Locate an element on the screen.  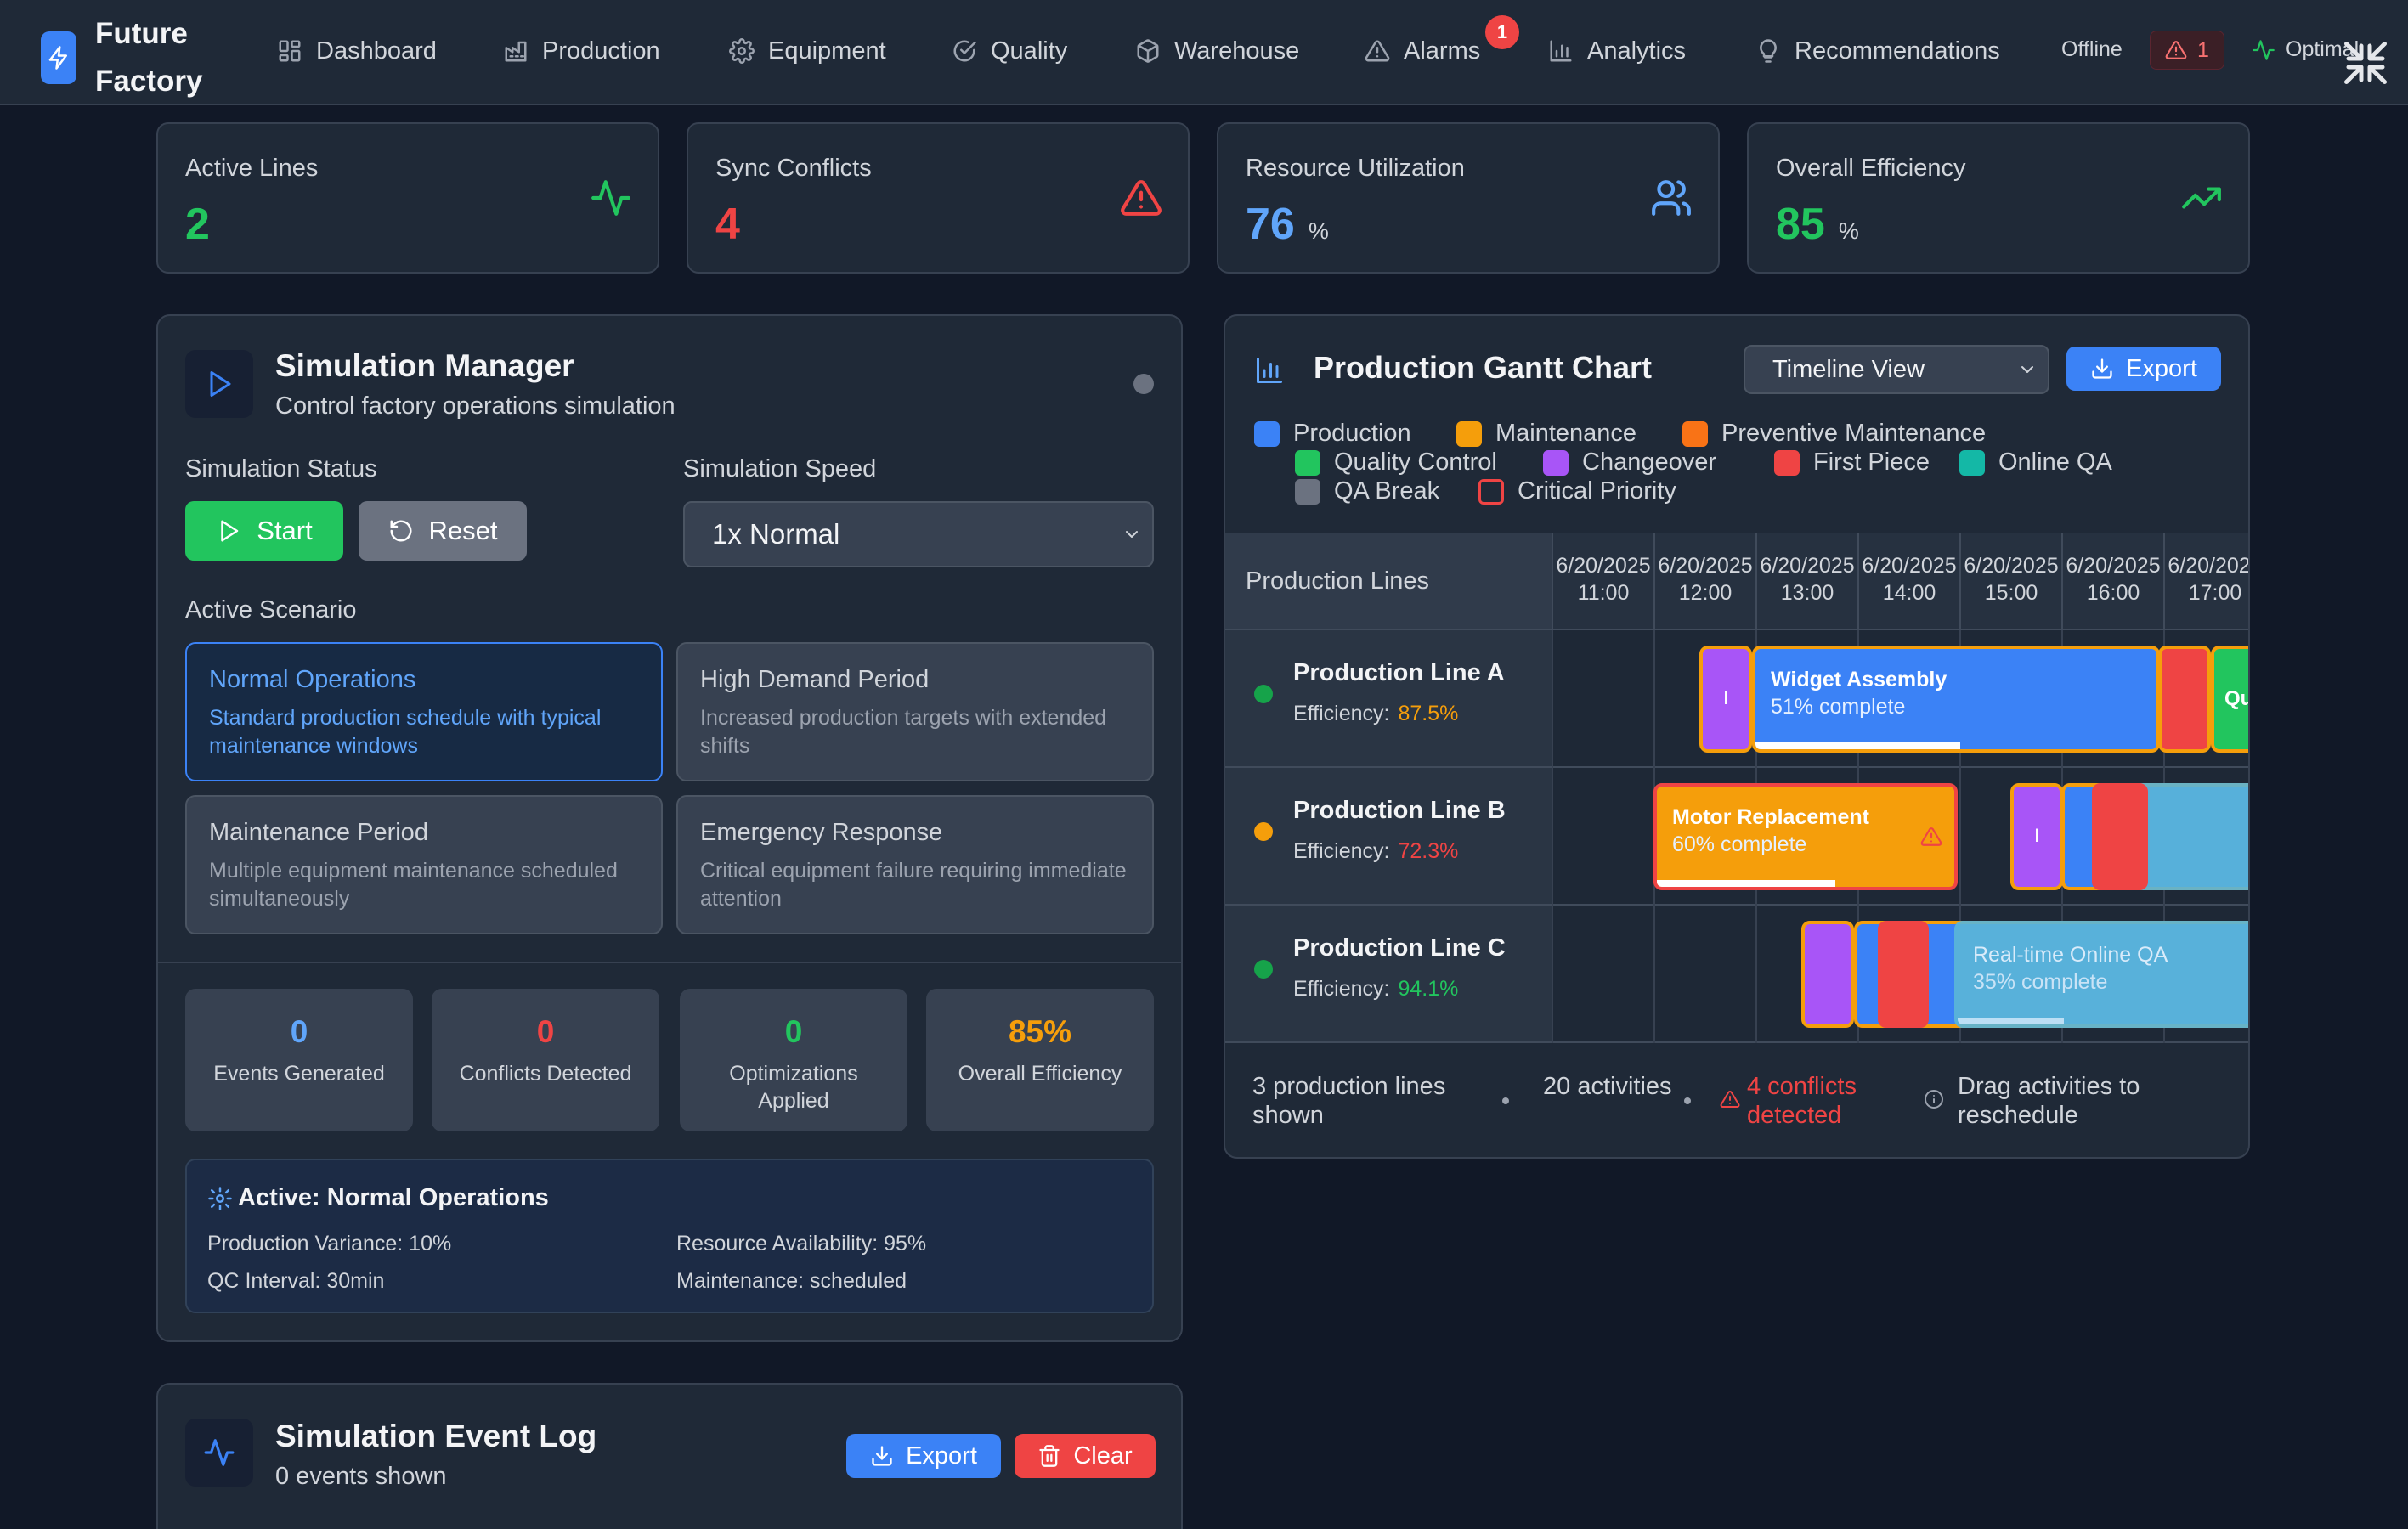
speed-select: 1x Normal is located at coordinates (919, 534).